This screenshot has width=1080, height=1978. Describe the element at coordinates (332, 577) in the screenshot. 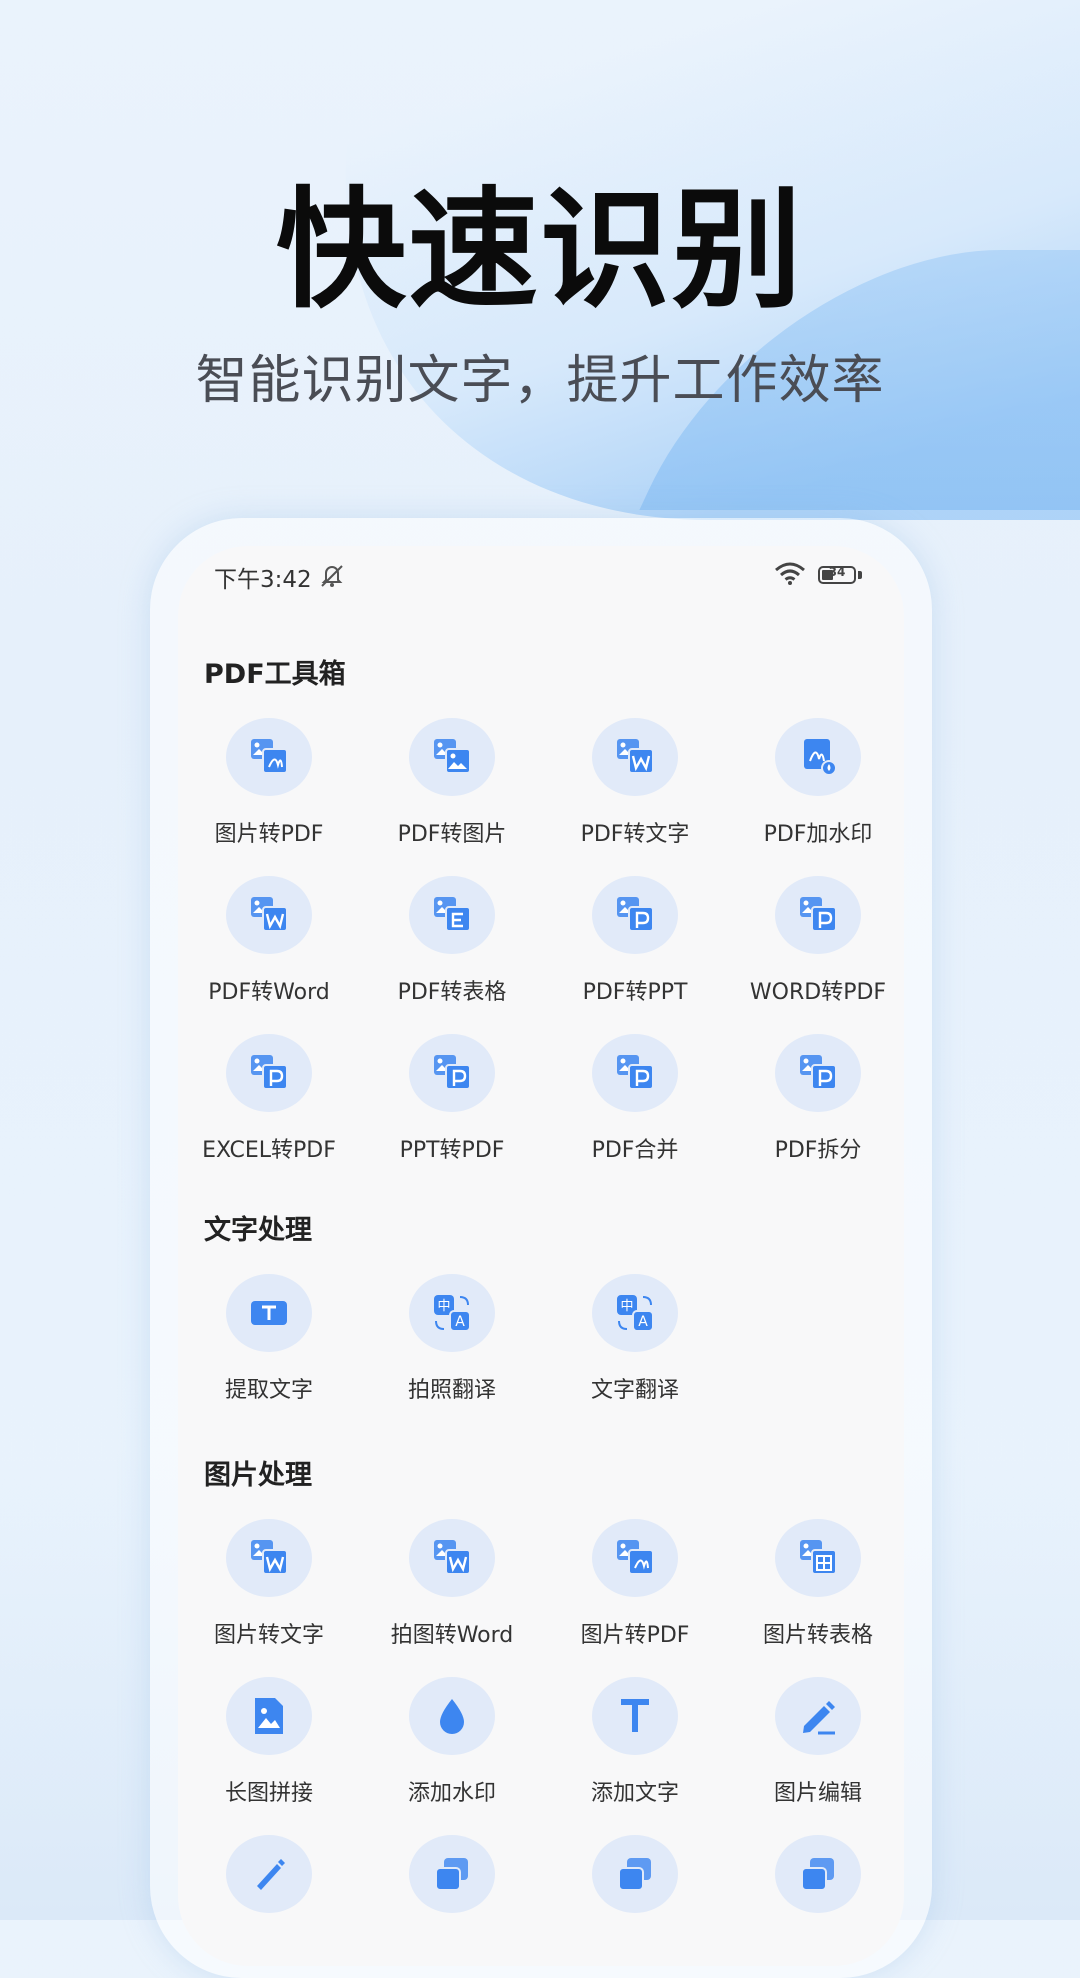

I see `mute-bell-icon` at that location.